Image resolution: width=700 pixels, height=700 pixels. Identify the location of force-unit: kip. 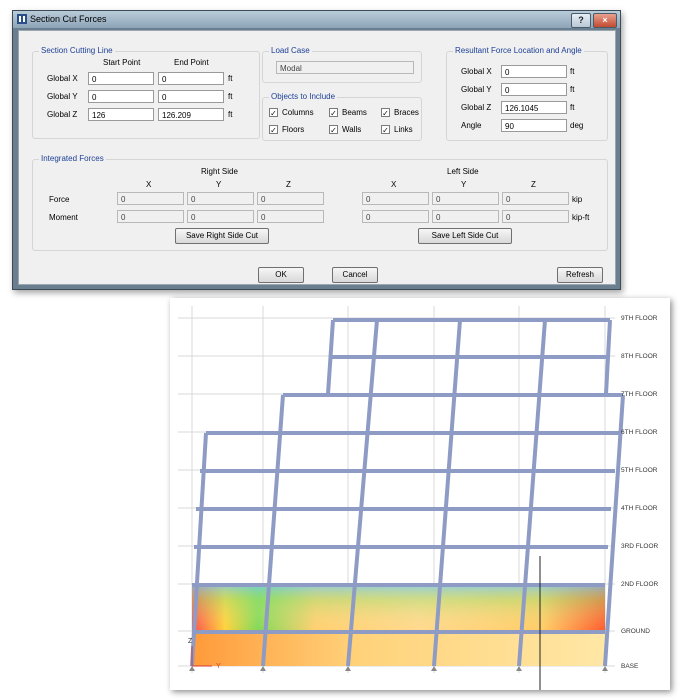
(577, 199).